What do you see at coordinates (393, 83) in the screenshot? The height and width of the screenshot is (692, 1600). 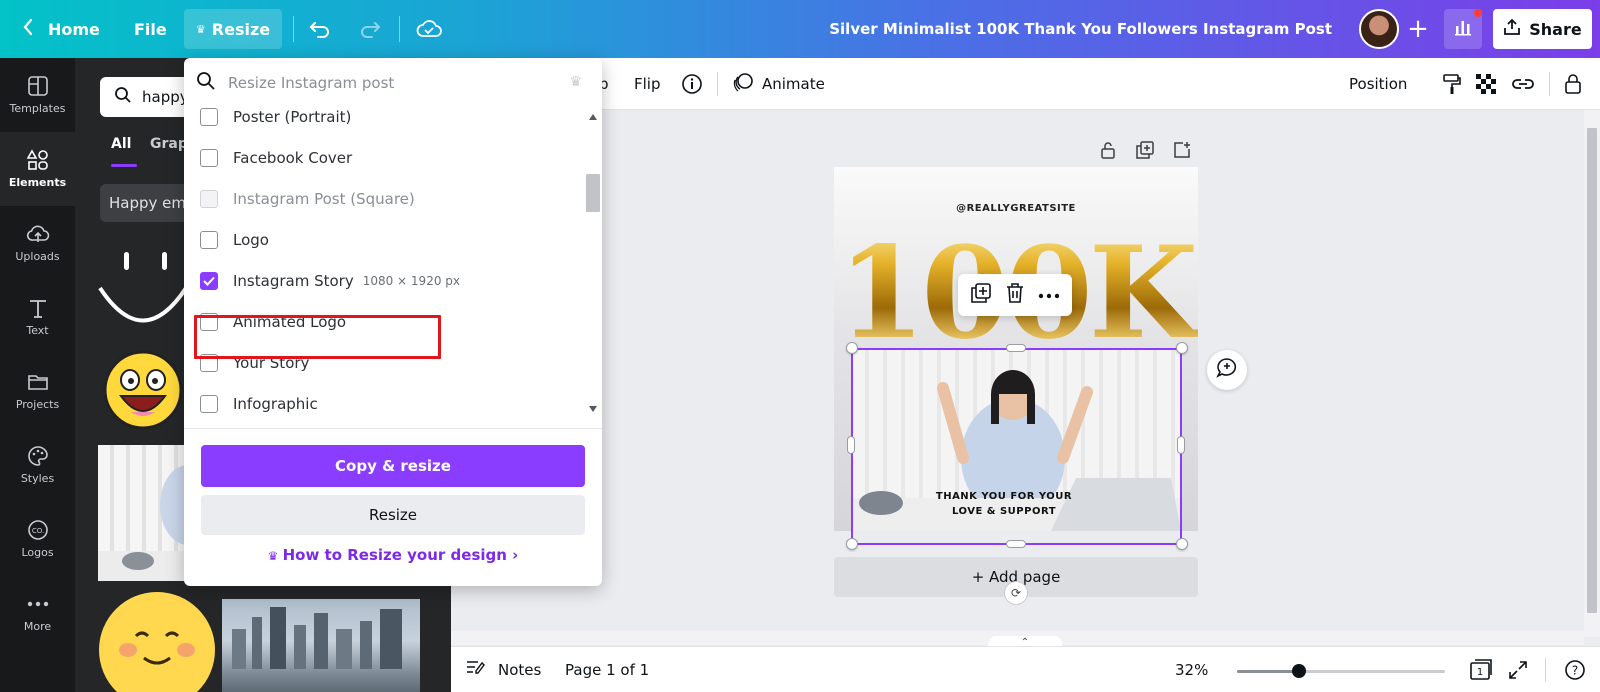 I see `resize-search-input: Resize Instagram post` at bounding box center [393, 83].